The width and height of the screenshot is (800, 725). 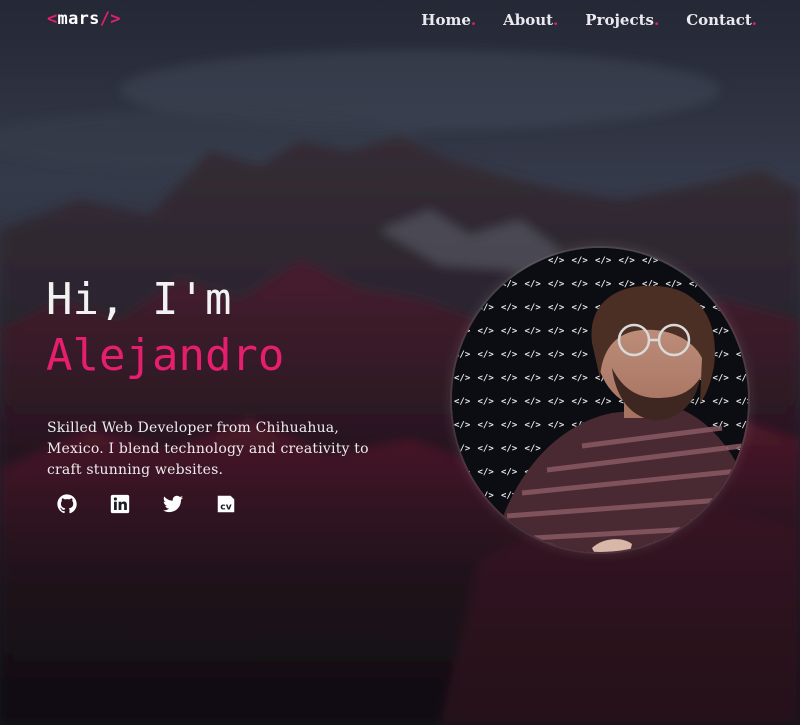 I want to click on twitter-link, so click(x=173, y=504).